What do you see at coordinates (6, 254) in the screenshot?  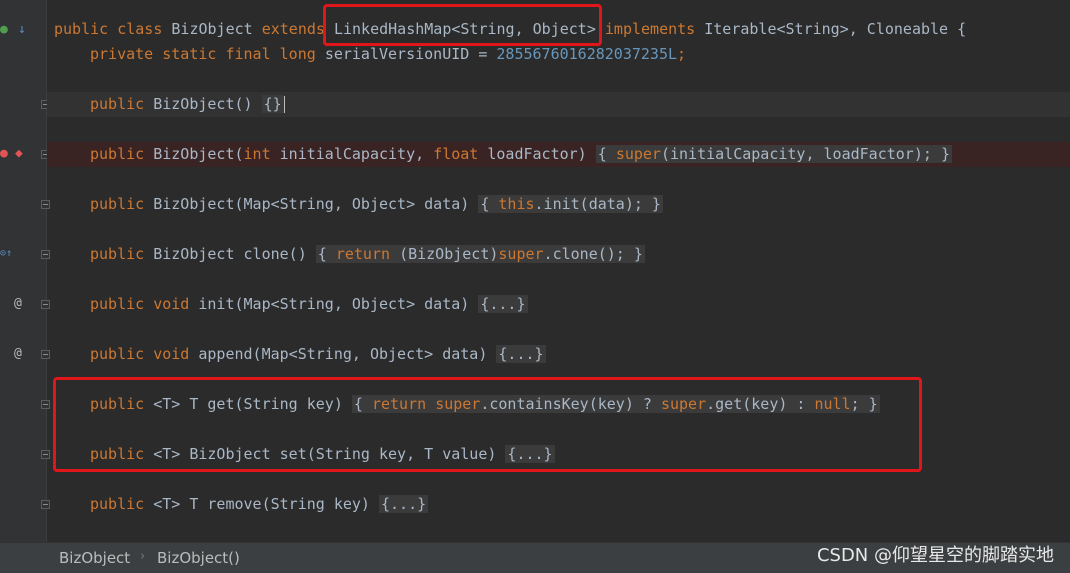 I see `implements-method-icon: ⊙↑` at bounding box center [6, 254].